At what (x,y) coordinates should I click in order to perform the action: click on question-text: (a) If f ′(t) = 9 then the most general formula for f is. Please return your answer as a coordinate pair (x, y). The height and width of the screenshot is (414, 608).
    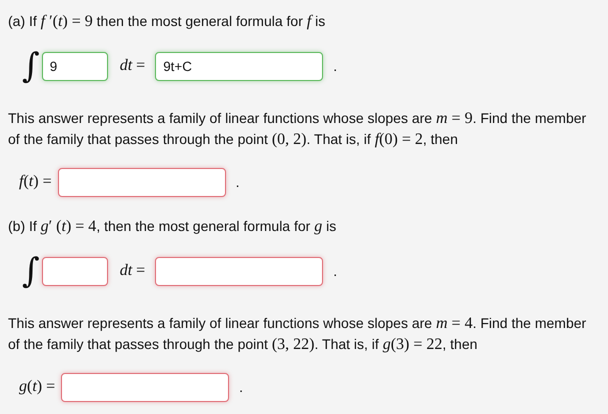
    Looking at the image, I should click on (167, 22).